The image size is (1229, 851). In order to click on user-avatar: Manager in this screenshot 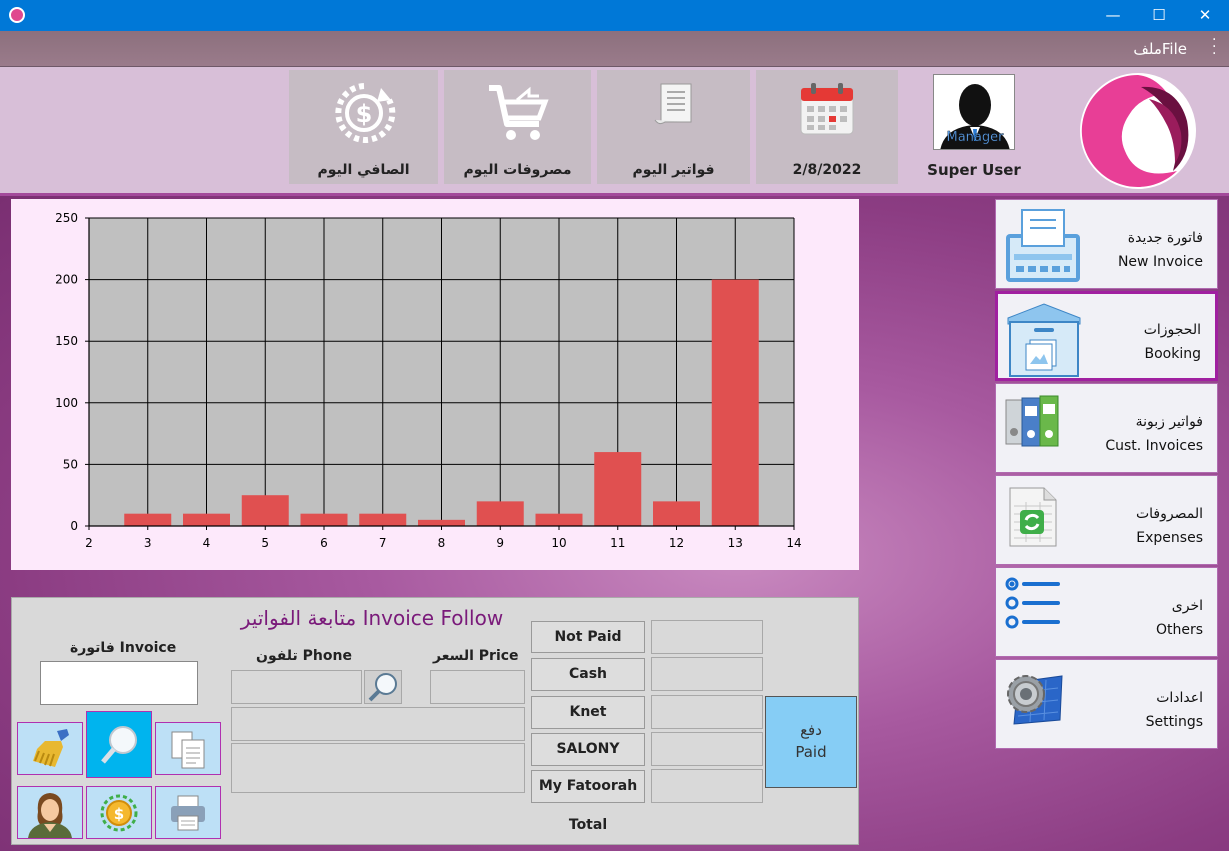, I will do `click(974, 112)`.